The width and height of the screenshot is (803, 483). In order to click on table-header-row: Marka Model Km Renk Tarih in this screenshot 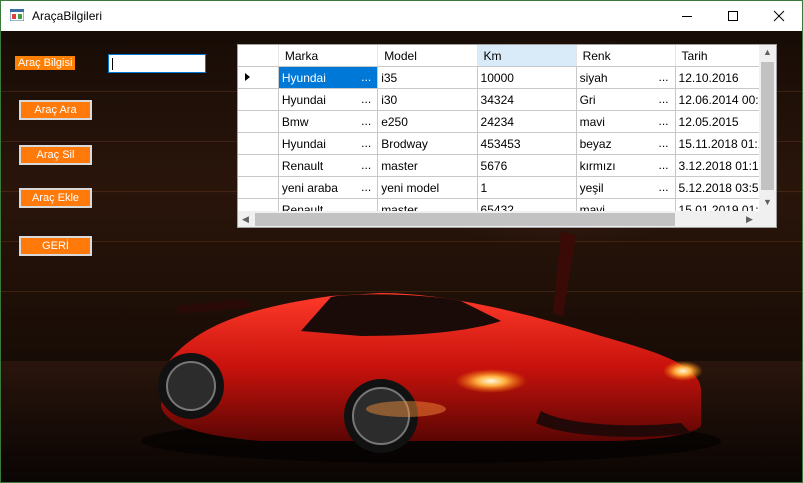, I will do `click(507, 56)`.